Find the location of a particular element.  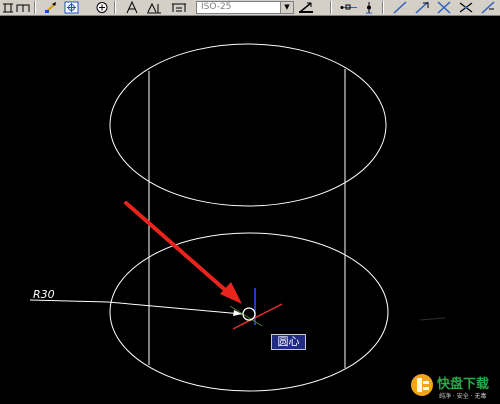

dimension-update-icon is located at coordinates (179, 7).